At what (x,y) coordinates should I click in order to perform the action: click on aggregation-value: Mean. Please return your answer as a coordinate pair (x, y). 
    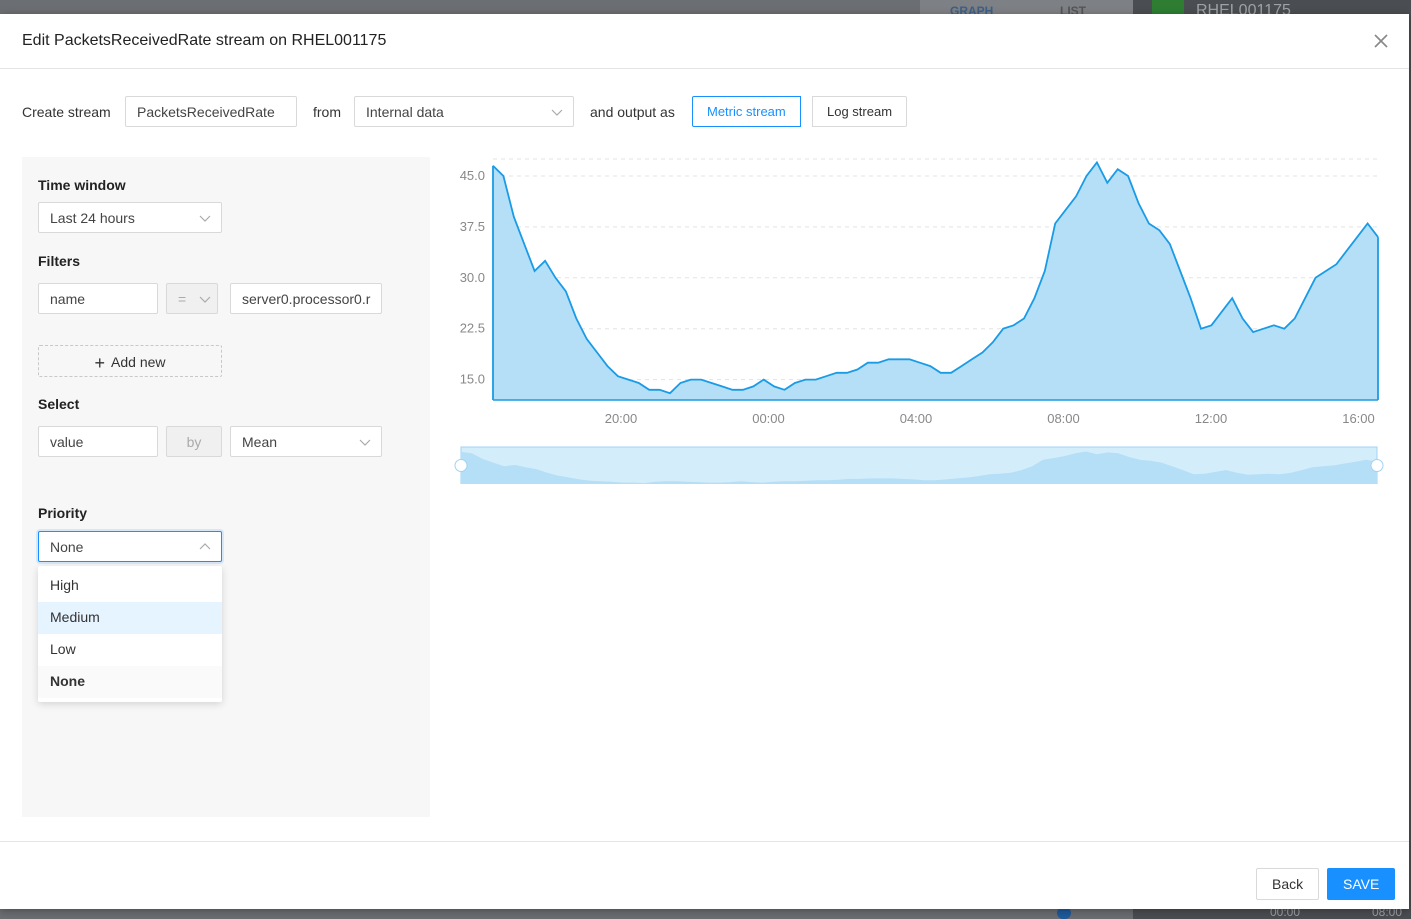
    Looking at the image, I should click on (260, 442).